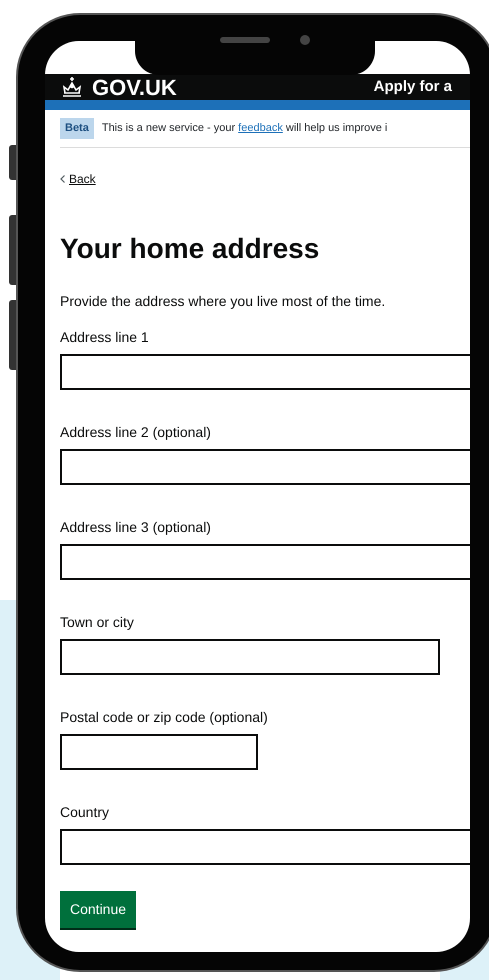 The image size is (489, 980). Describe the element at coordinates (413, 87) in the screenshot. I see `service-name: Apply for a` at that location.